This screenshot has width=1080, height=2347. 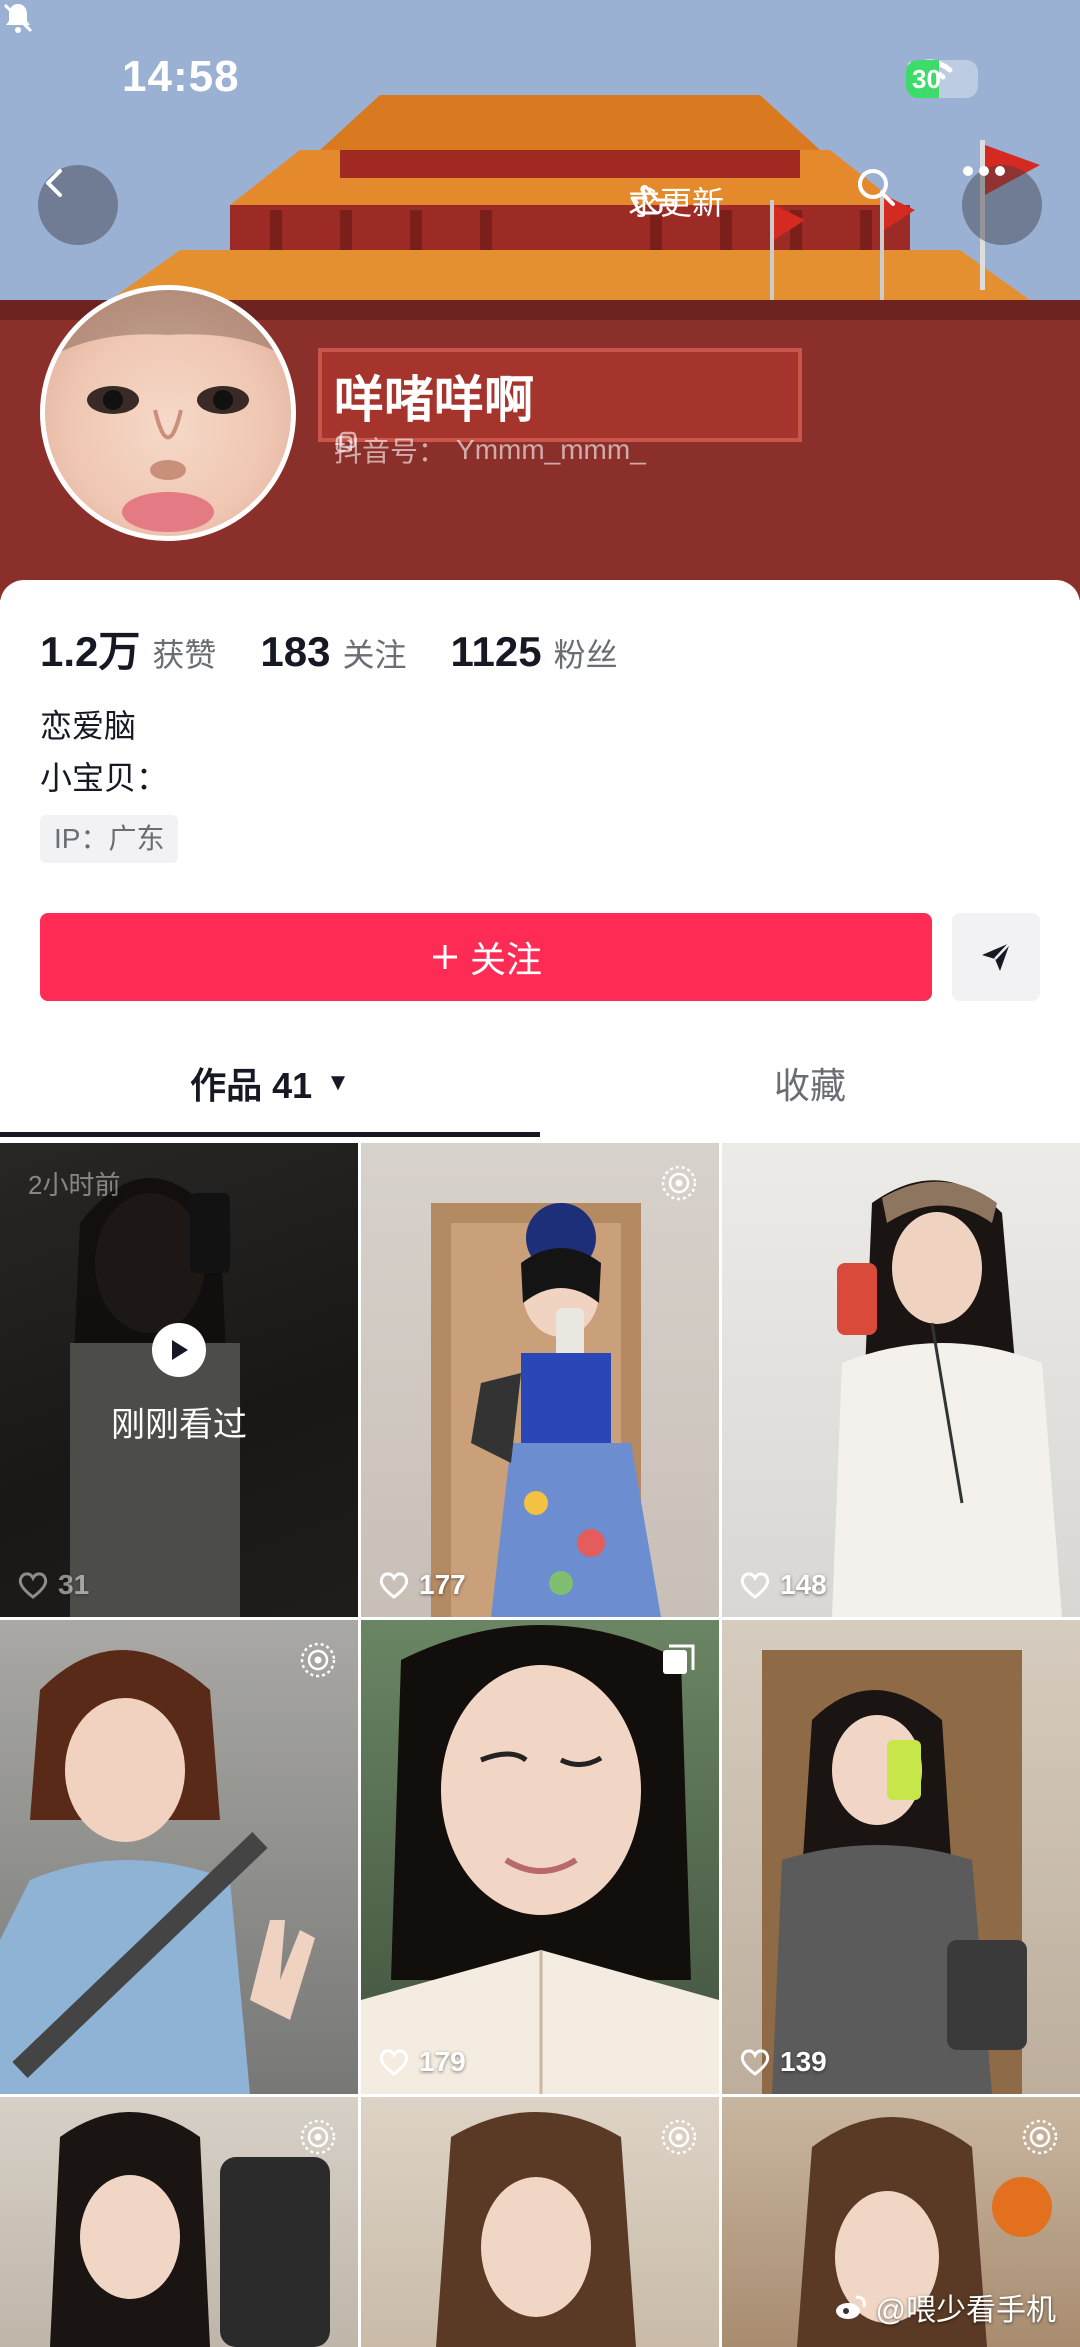 I want to click on follow-button: 关注, so click(x=486, y=957).